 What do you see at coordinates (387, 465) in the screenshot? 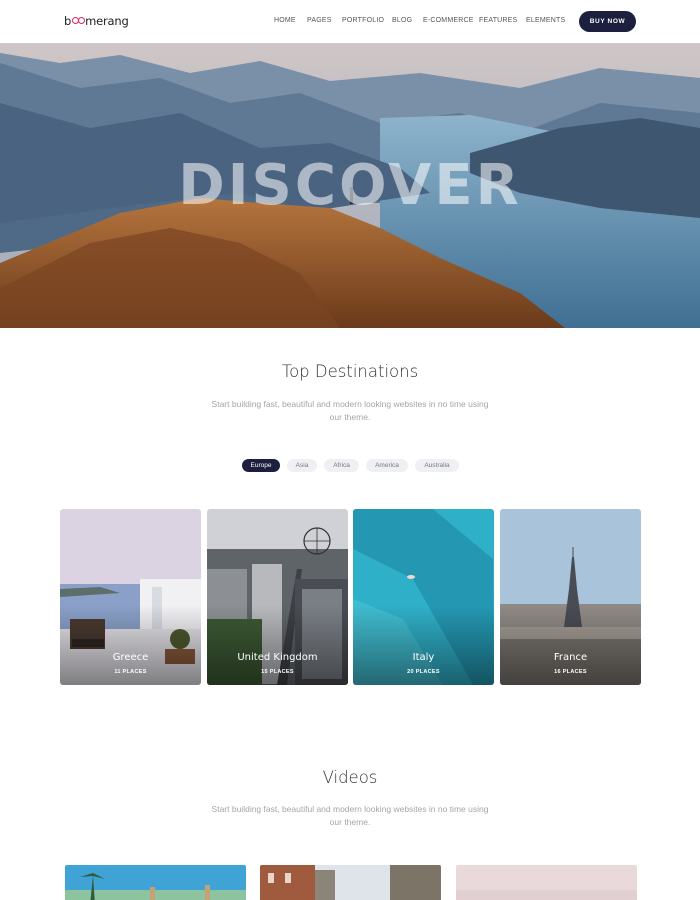
I see `filter-america: America` at bounding box center [387, 465].